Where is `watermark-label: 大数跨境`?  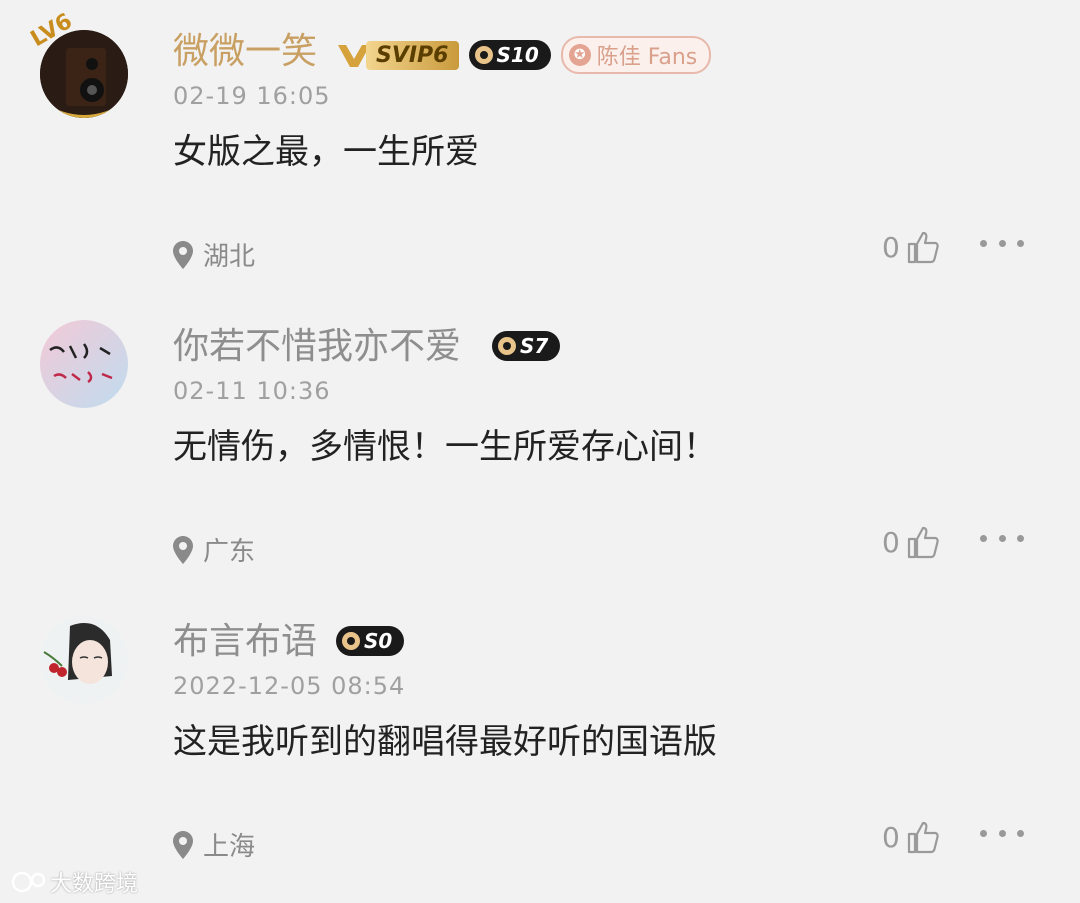
watermark-label: 大数跨境 is located at coordinates (94, 884).